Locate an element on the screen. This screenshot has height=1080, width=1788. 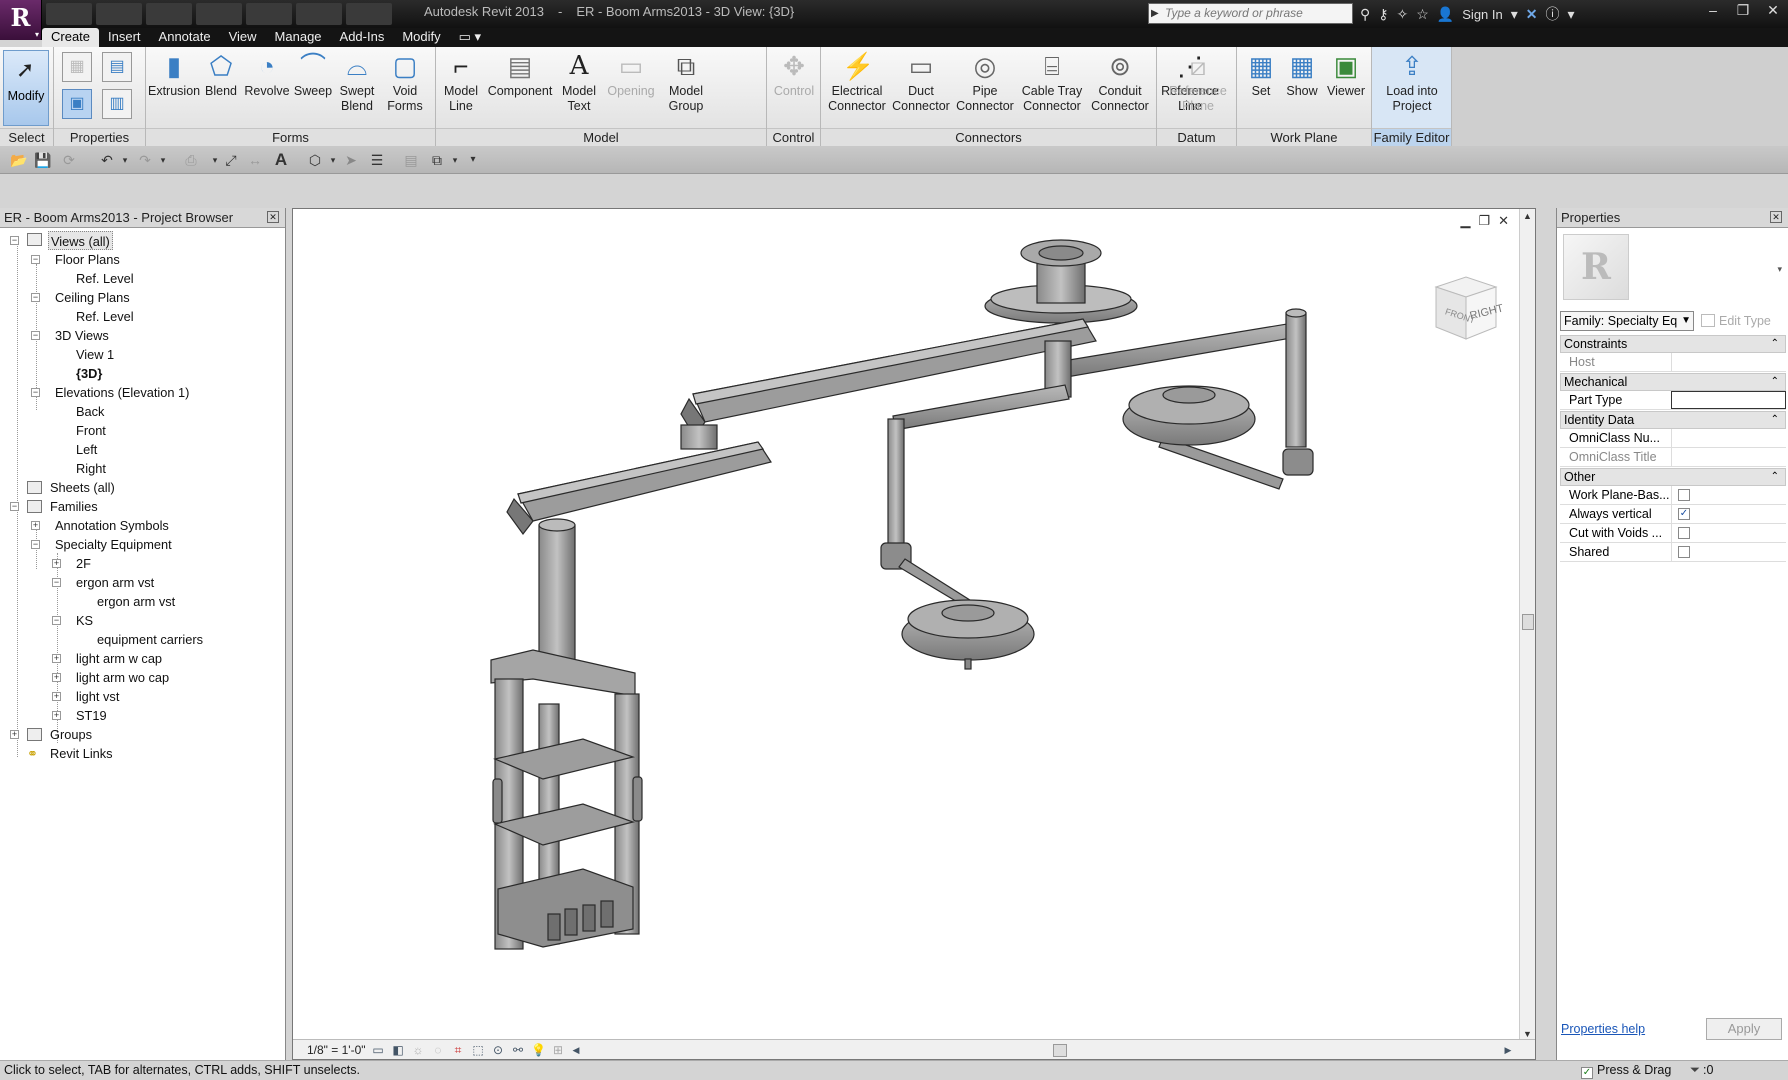
customize-qat-icon: ▾ is located at coordinates (473, 160).